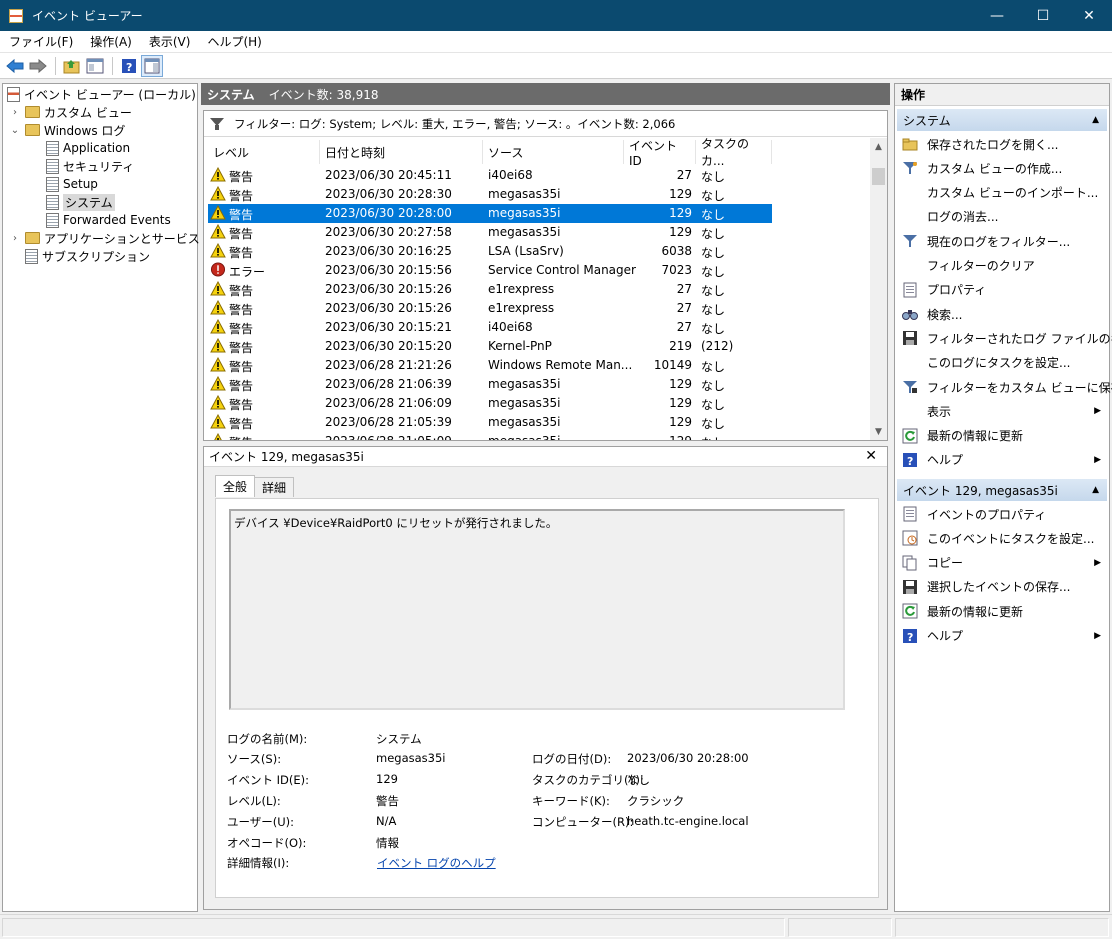  I want to click on event-row: 警告 2023/06/30 20:15:20 Kernel-PnP 219 (212), so click(490, 346).